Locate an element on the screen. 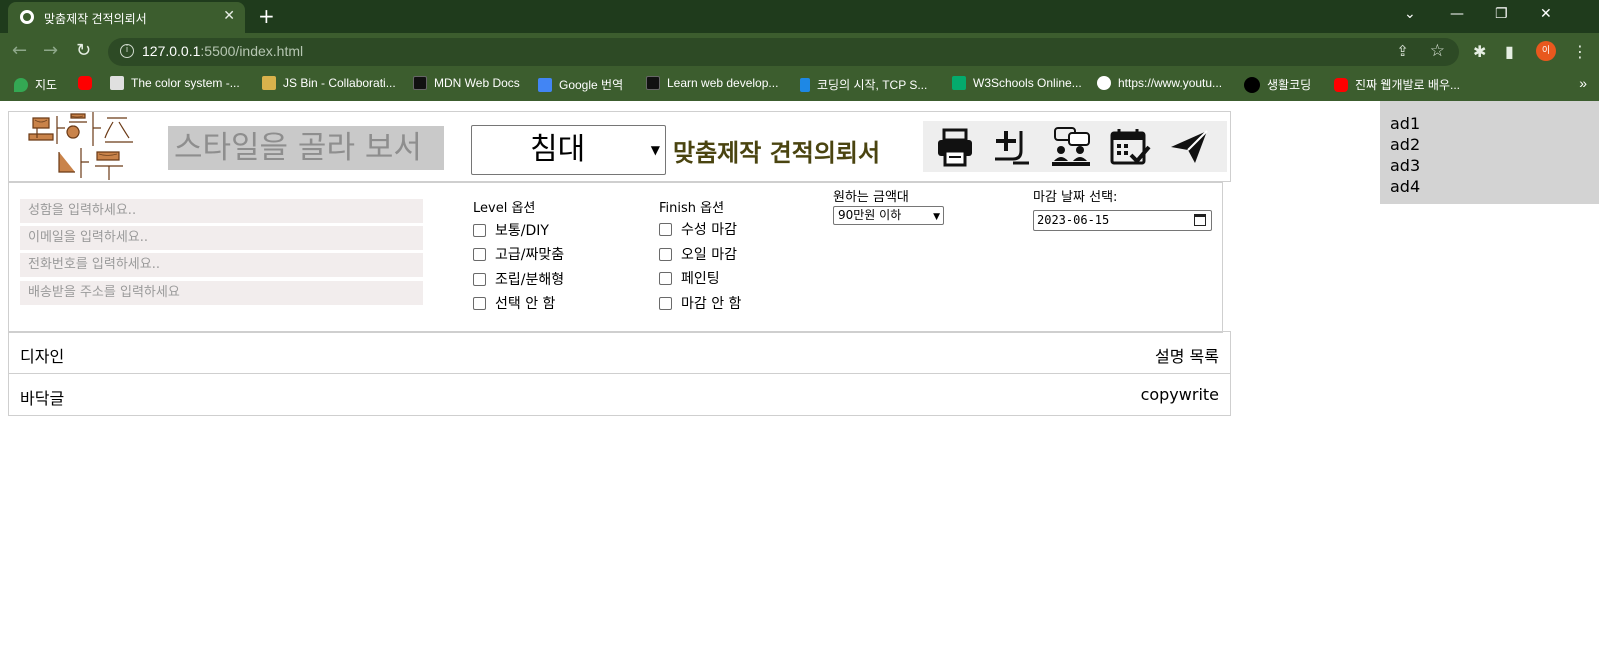 The image size is (1599, 666). email-field: 이메일을 입력하세요.. is located at coordinates (221, 238).